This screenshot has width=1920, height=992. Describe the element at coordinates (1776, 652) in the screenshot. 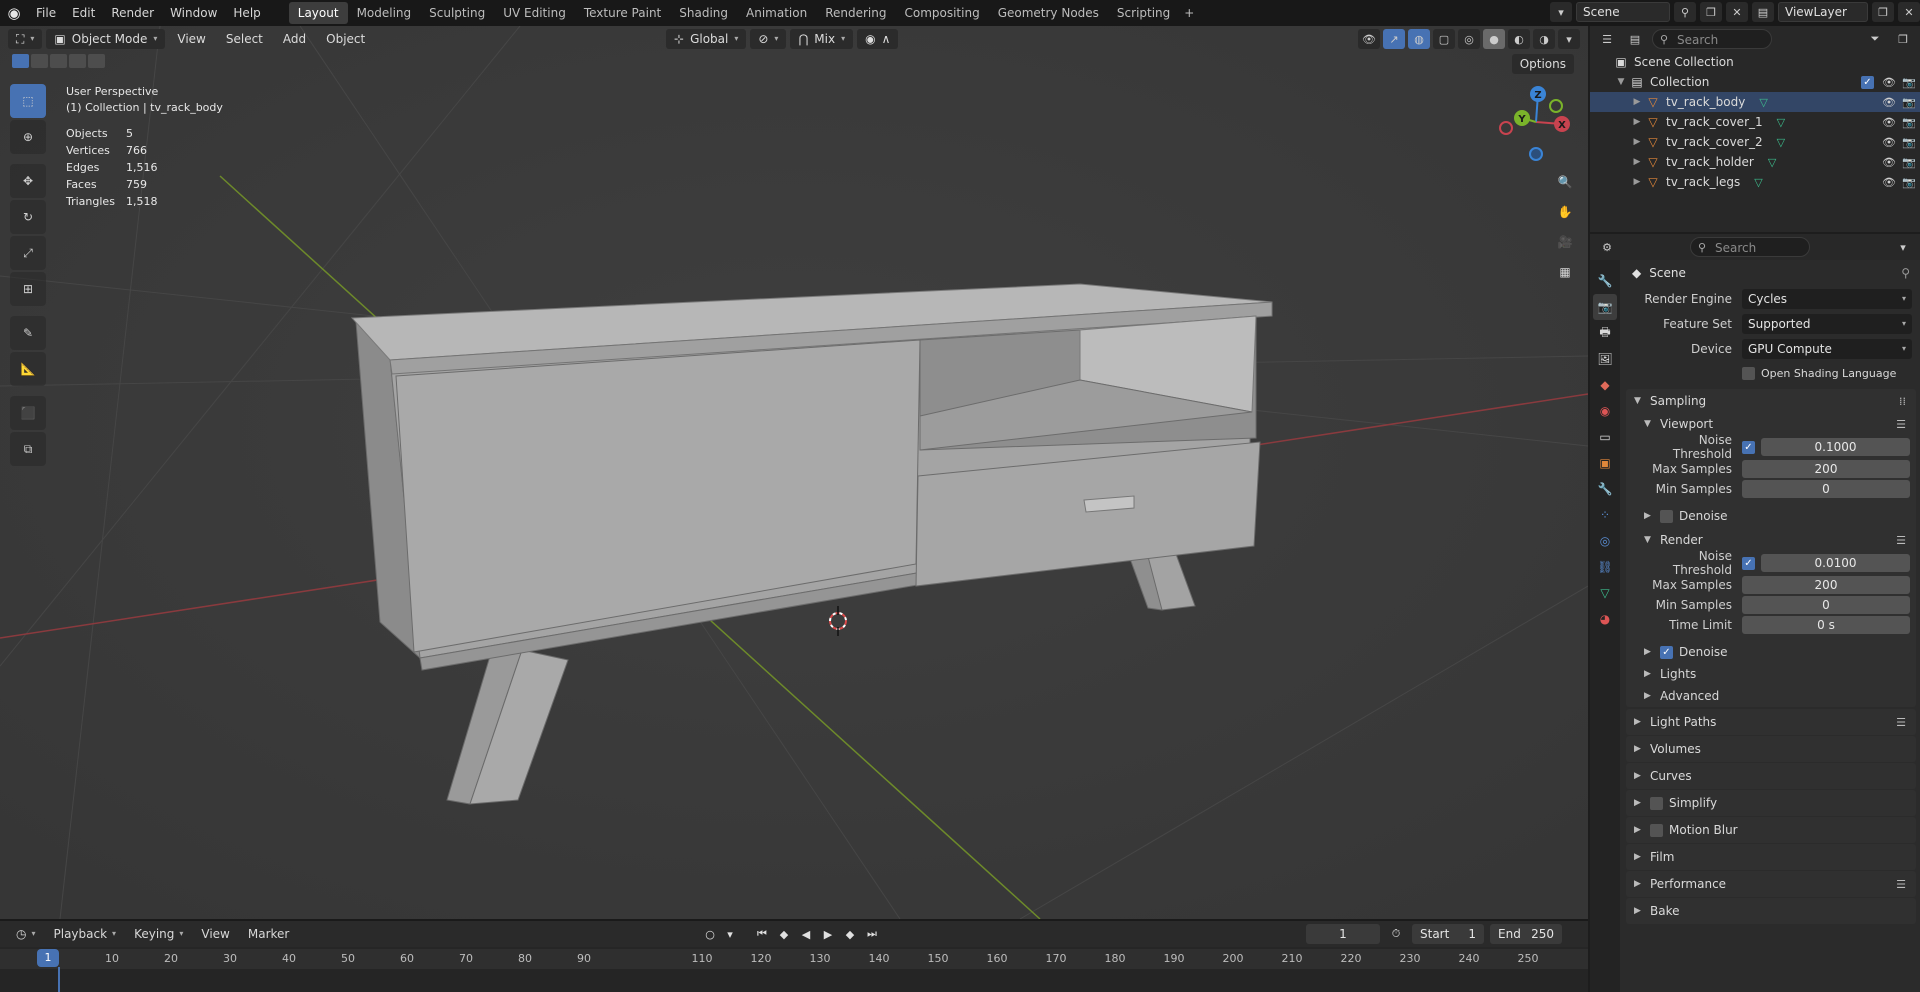

I see `render-denoise-header: ▶ ✓ Denoise` at that location.